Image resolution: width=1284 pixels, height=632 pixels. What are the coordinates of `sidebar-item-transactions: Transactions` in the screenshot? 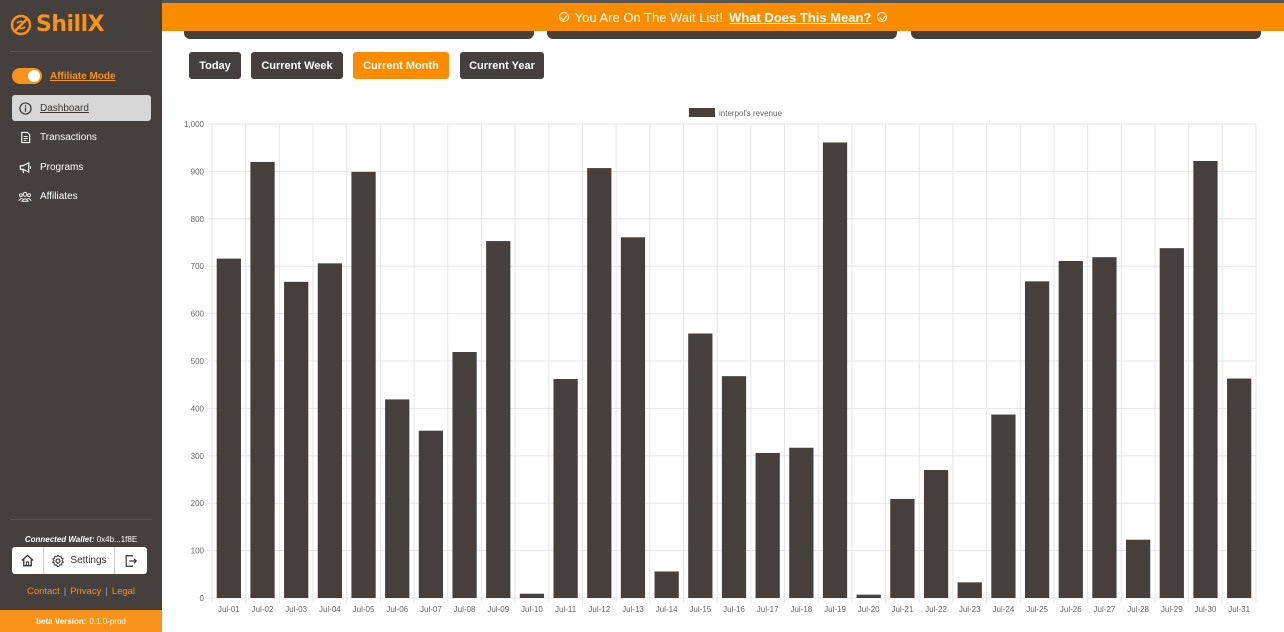 It's located at (81, 138).